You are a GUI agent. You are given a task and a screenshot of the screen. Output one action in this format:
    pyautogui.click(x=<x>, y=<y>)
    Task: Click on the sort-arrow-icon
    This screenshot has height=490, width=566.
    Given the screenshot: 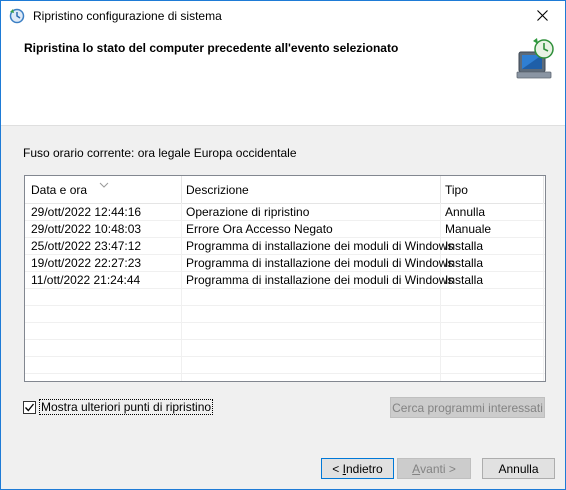 What is the action you would take?
    pyautogui.click(x=104, y=182)
    